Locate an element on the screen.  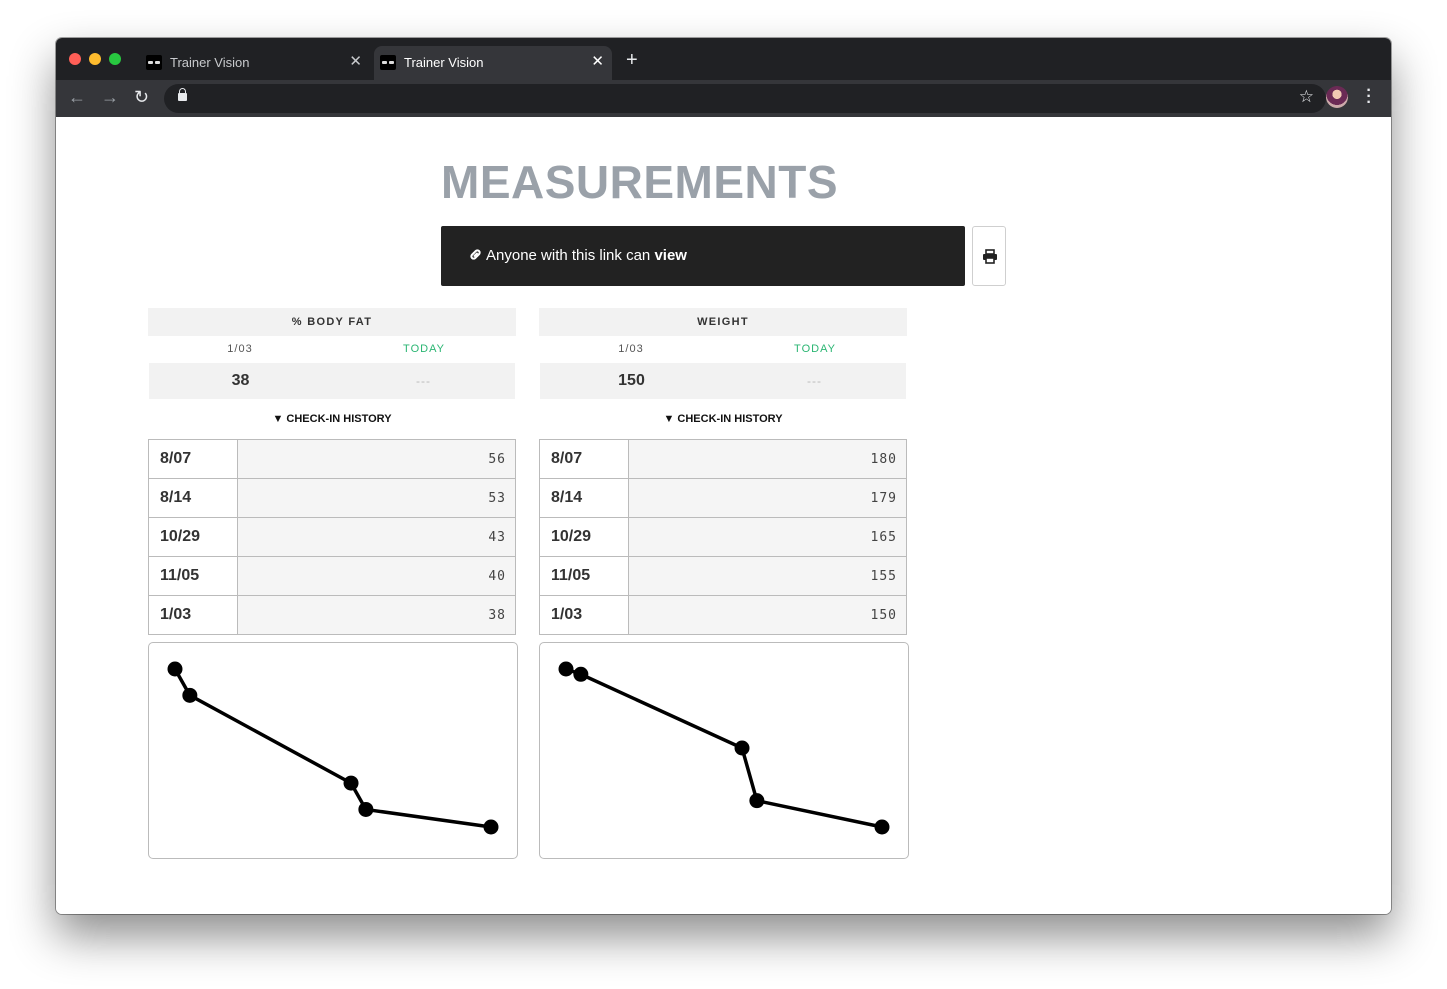
card-header: WEIGHT is located at coordinates (723, 322).